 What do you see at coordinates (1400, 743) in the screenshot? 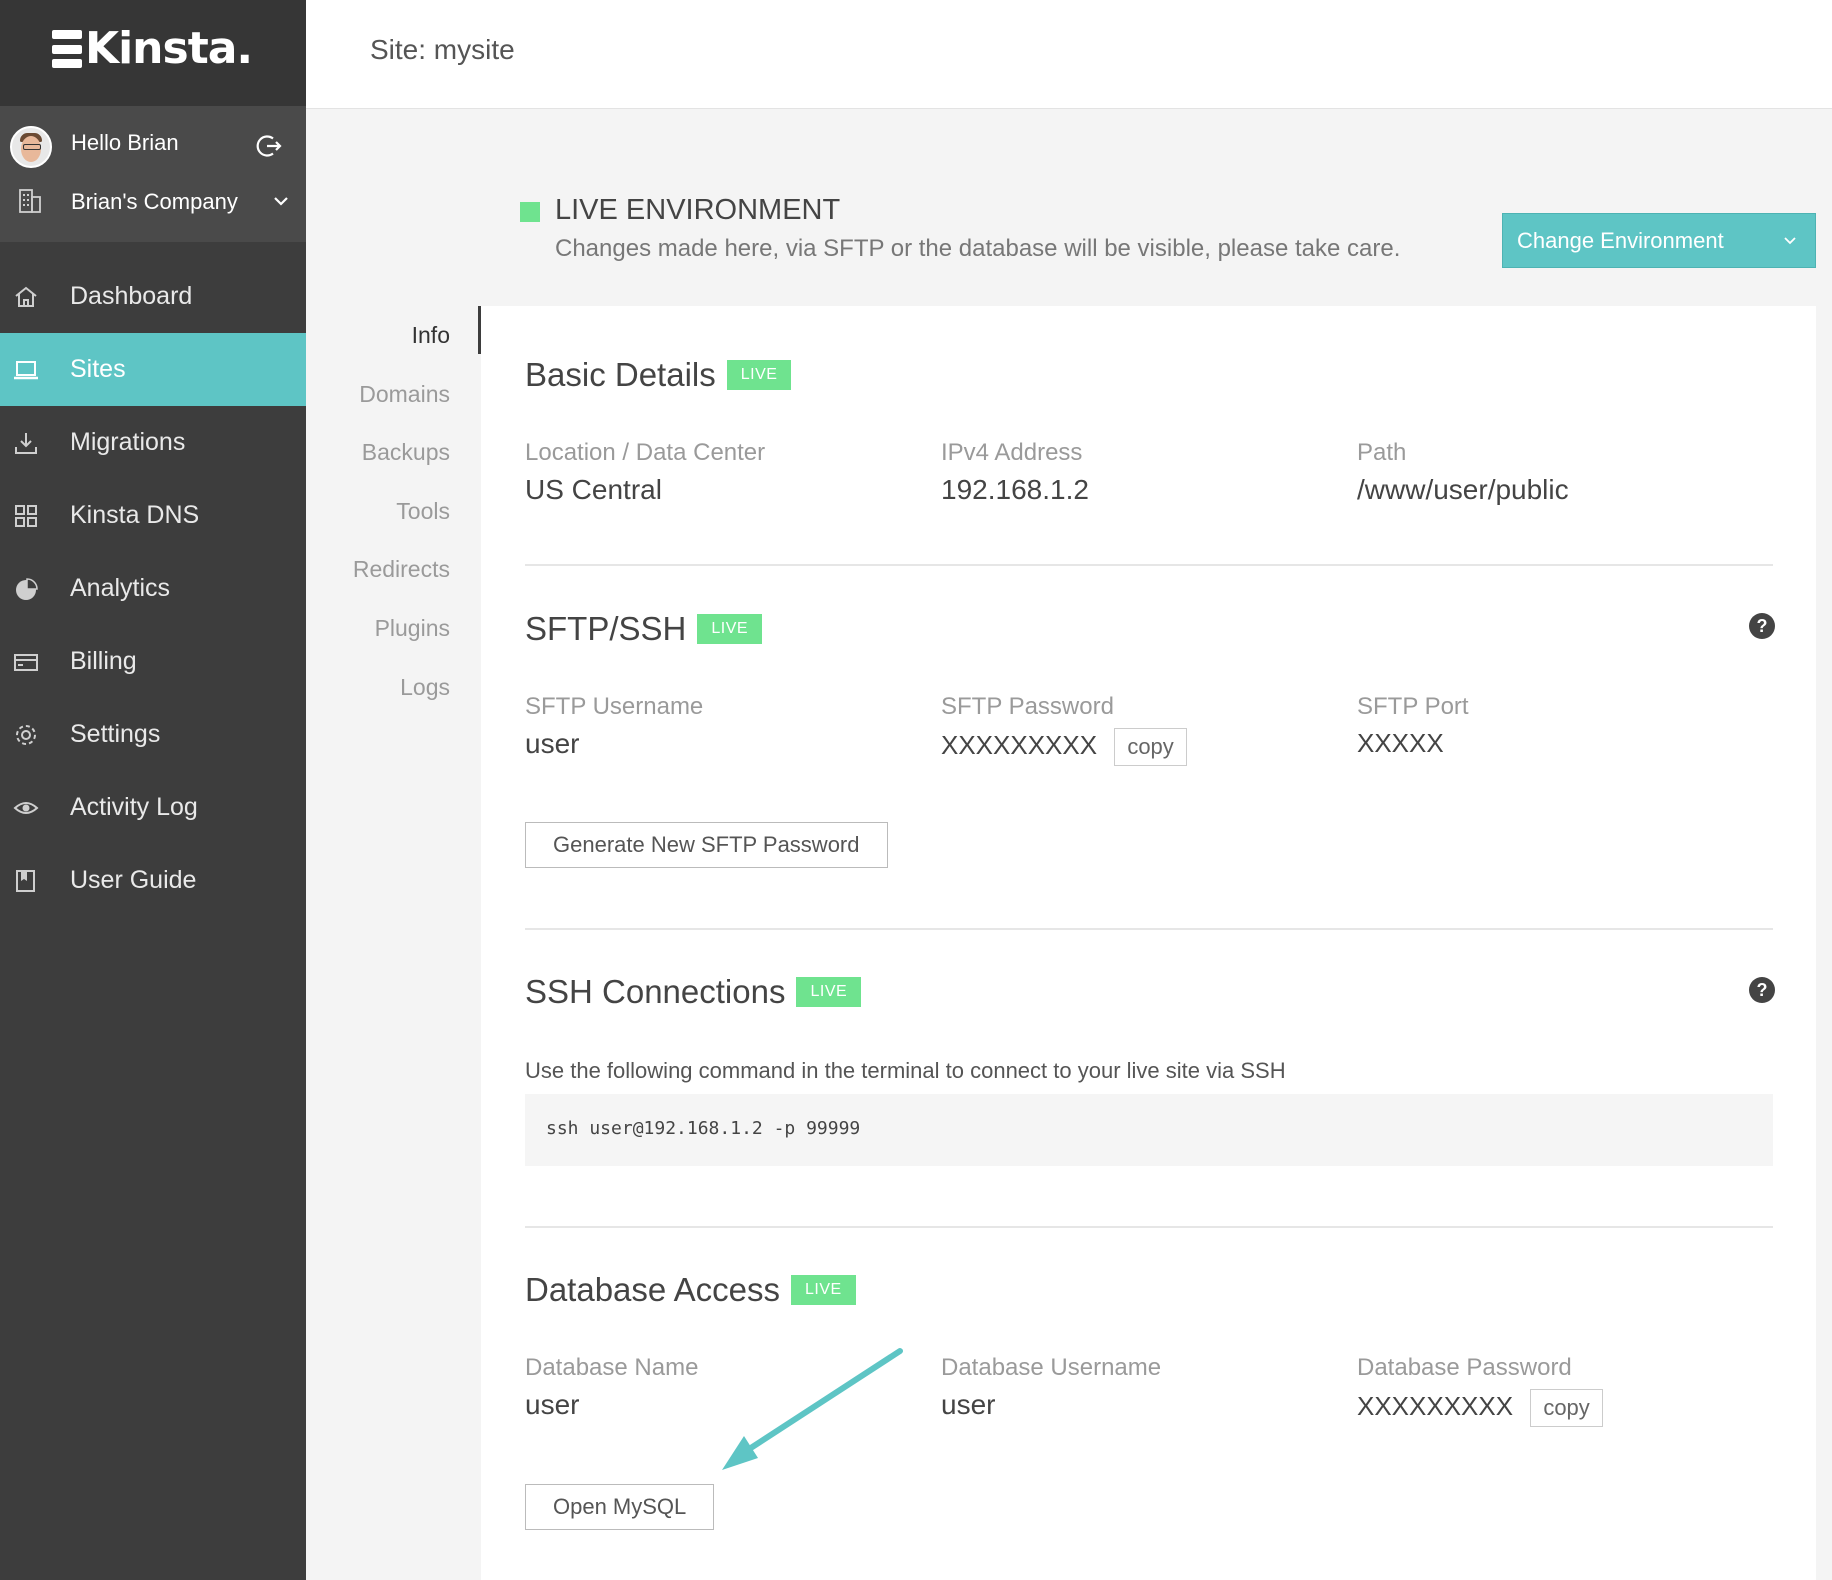
I see `sftp-port-value: XXXXX` at bounding box center [1400, 743].